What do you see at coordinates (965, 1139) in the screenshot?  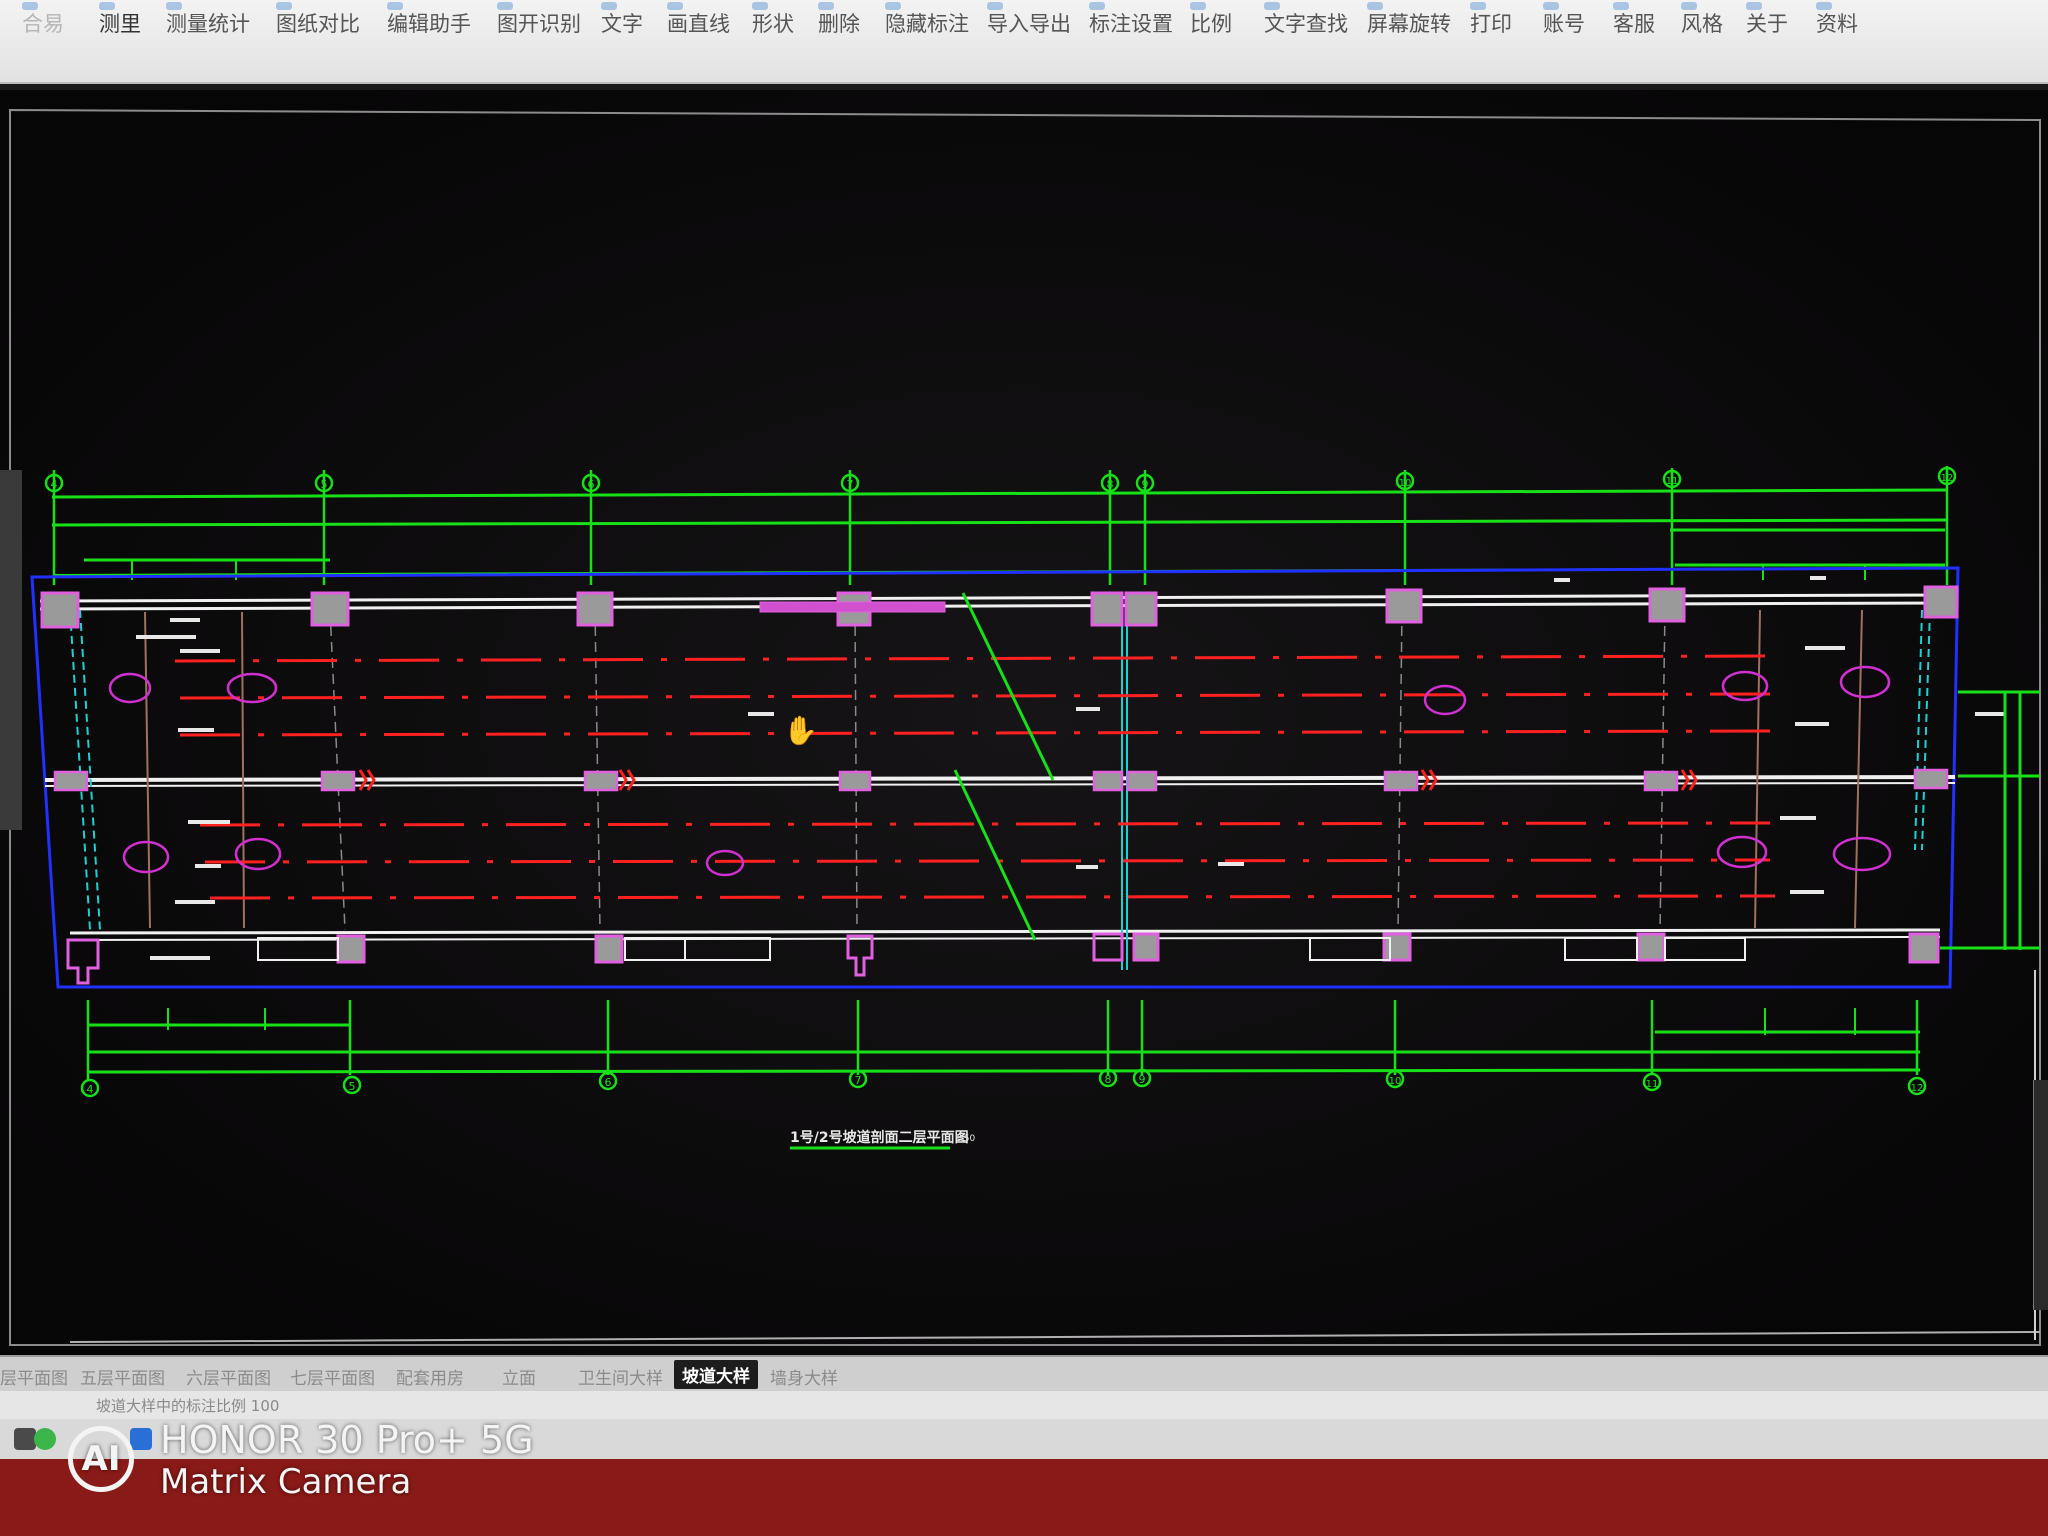 I see `drawing-scale: 1:50` at bounding box center [965, 1139].